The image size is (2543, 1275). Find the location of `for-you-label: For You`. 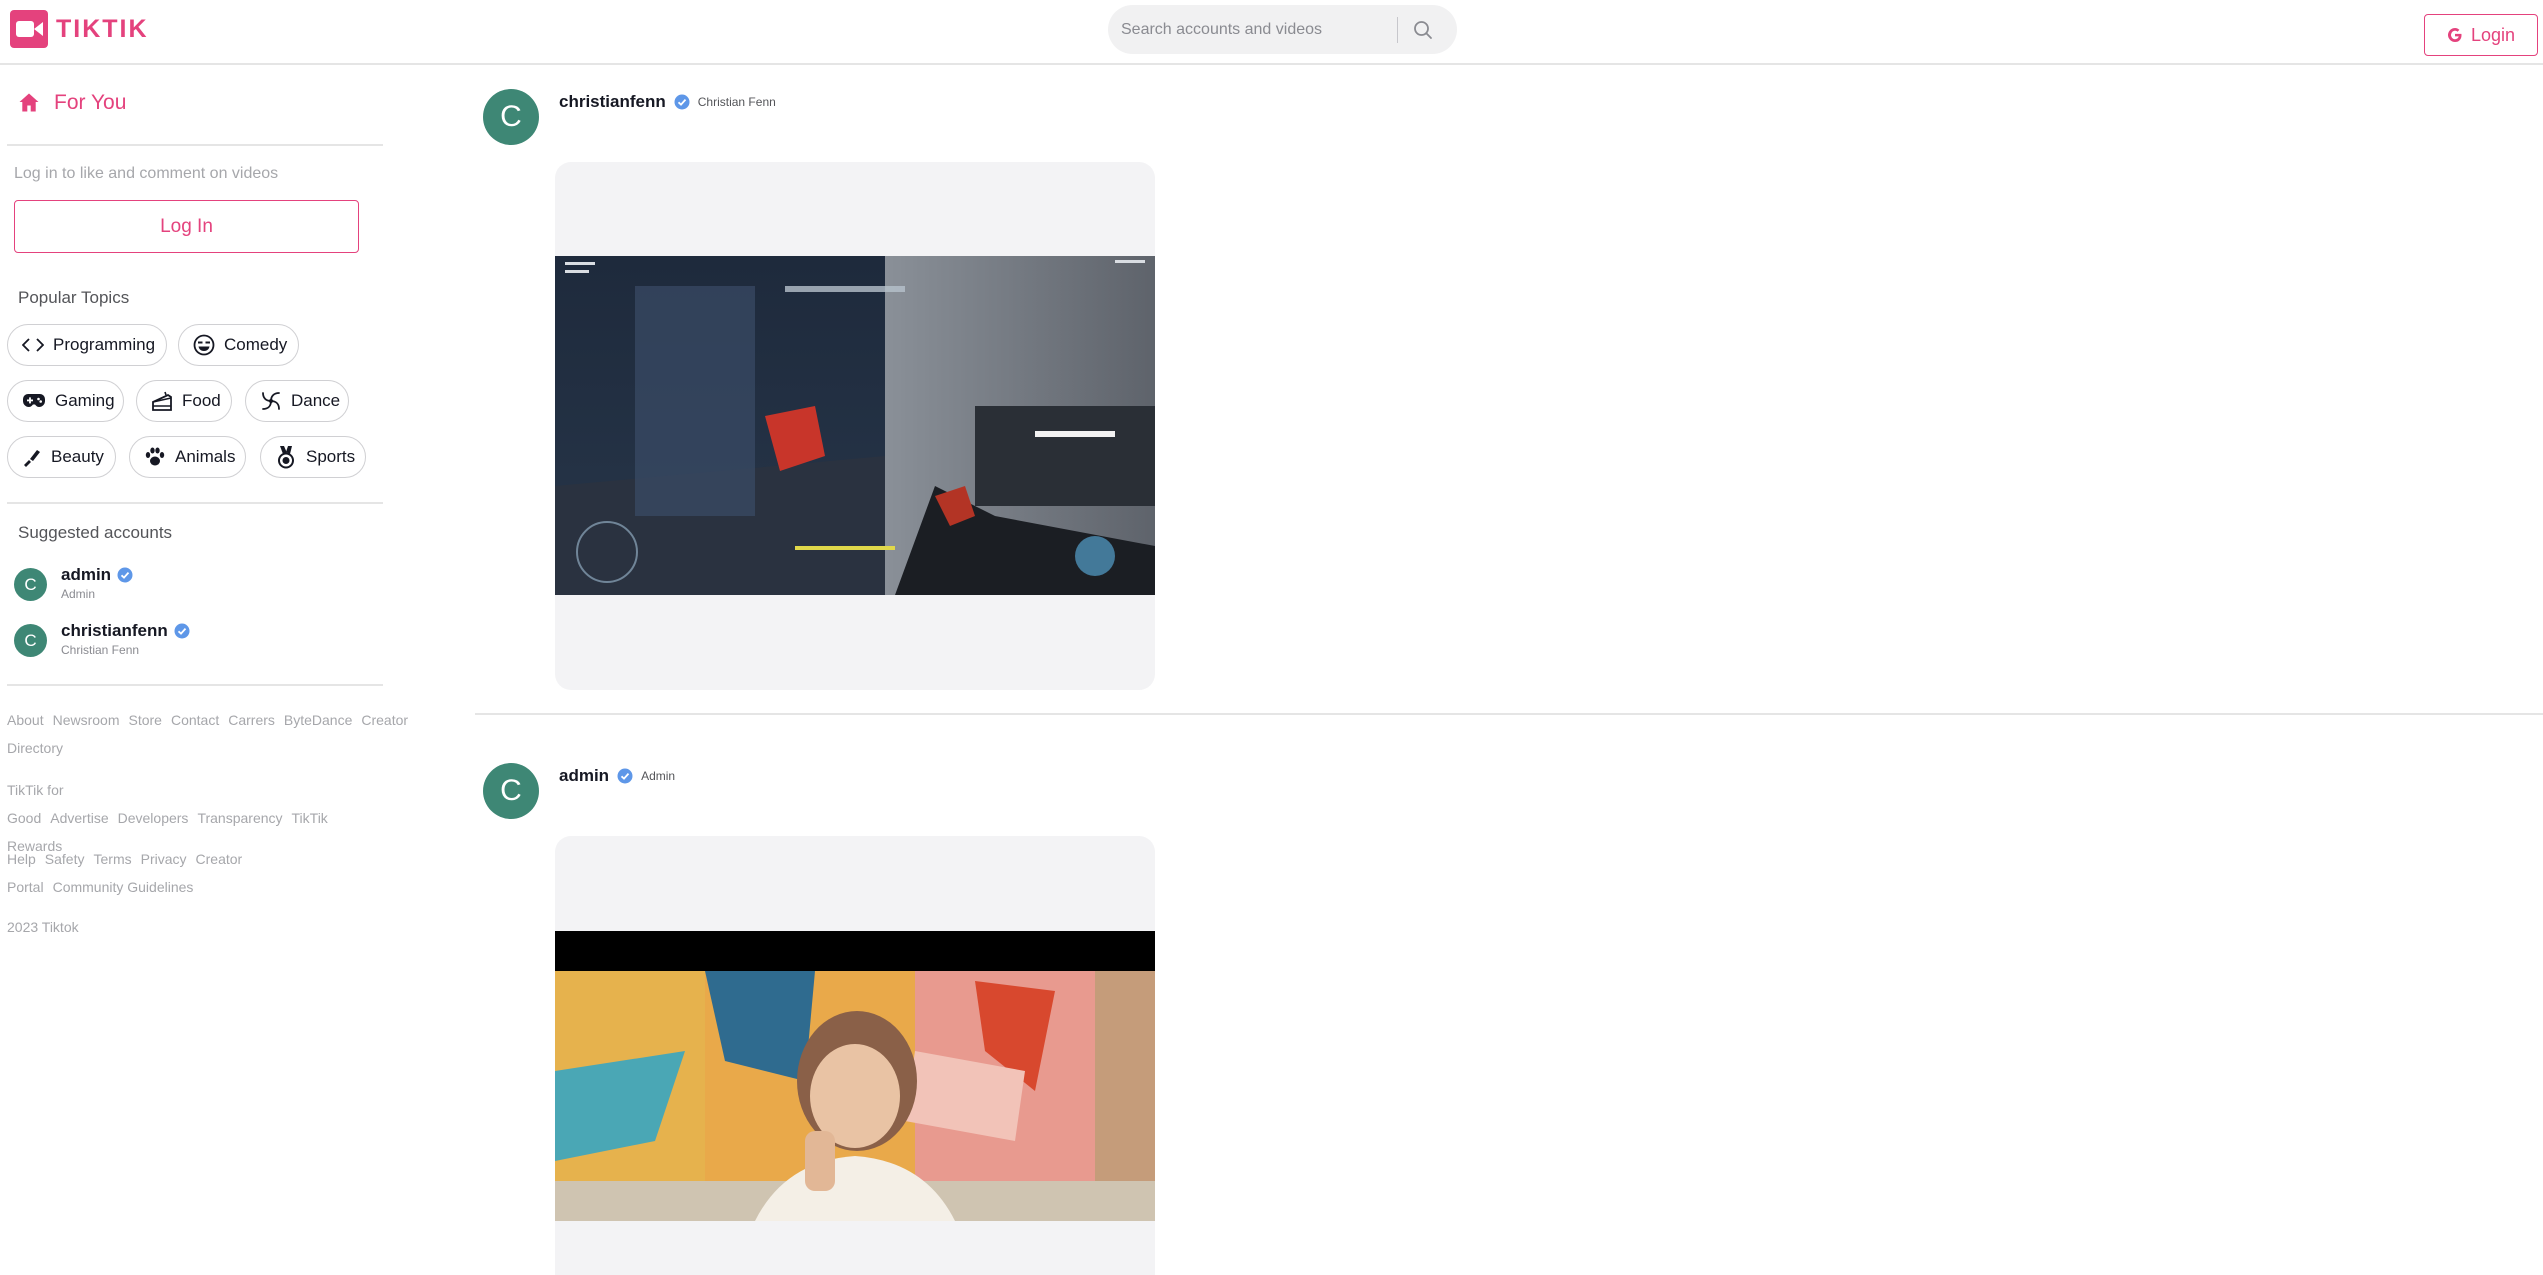

for-you-label: For You is located at coordinates (90, 102).